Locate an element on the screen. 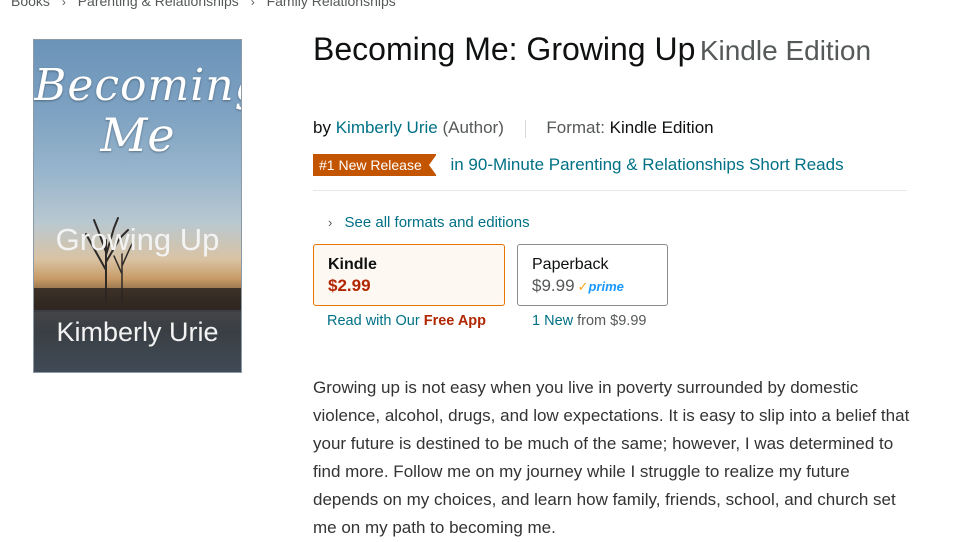 This screenshot has height=542, width=957. prime-check-icon: ✓ is located at coordinates (583, 286).